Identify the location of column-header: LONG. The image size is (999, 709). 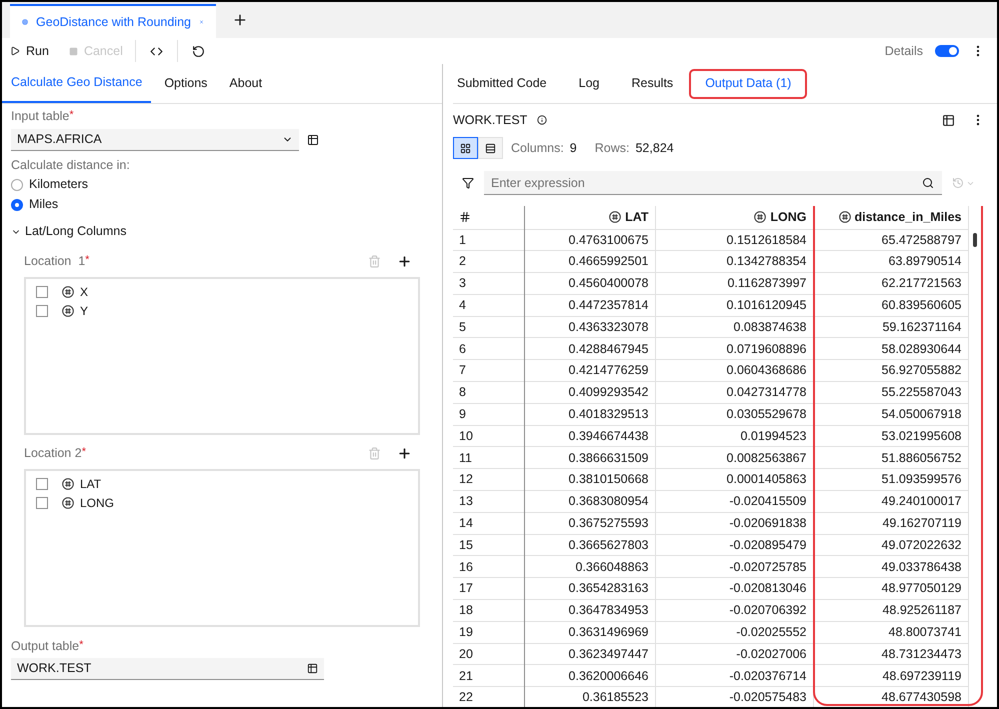
(734, 217).